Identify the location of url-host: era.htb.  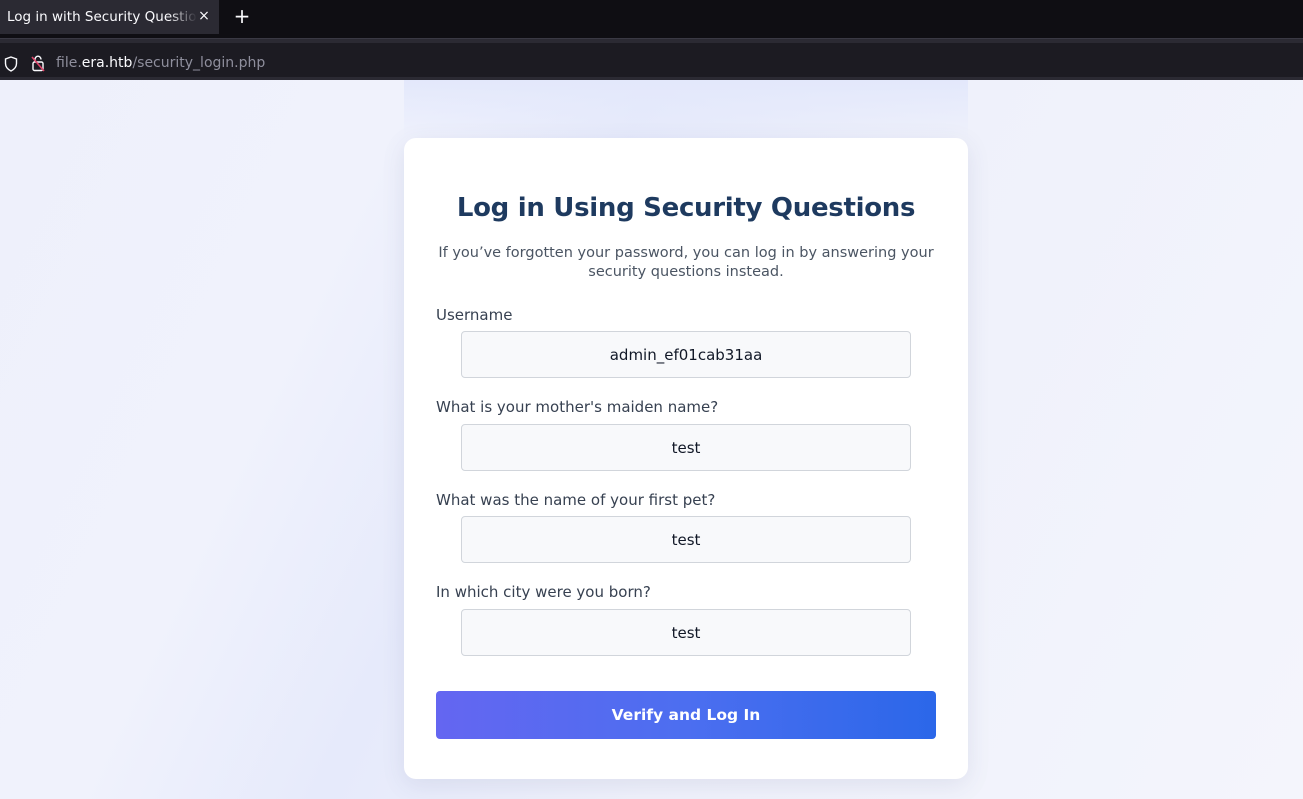
(107, 63).